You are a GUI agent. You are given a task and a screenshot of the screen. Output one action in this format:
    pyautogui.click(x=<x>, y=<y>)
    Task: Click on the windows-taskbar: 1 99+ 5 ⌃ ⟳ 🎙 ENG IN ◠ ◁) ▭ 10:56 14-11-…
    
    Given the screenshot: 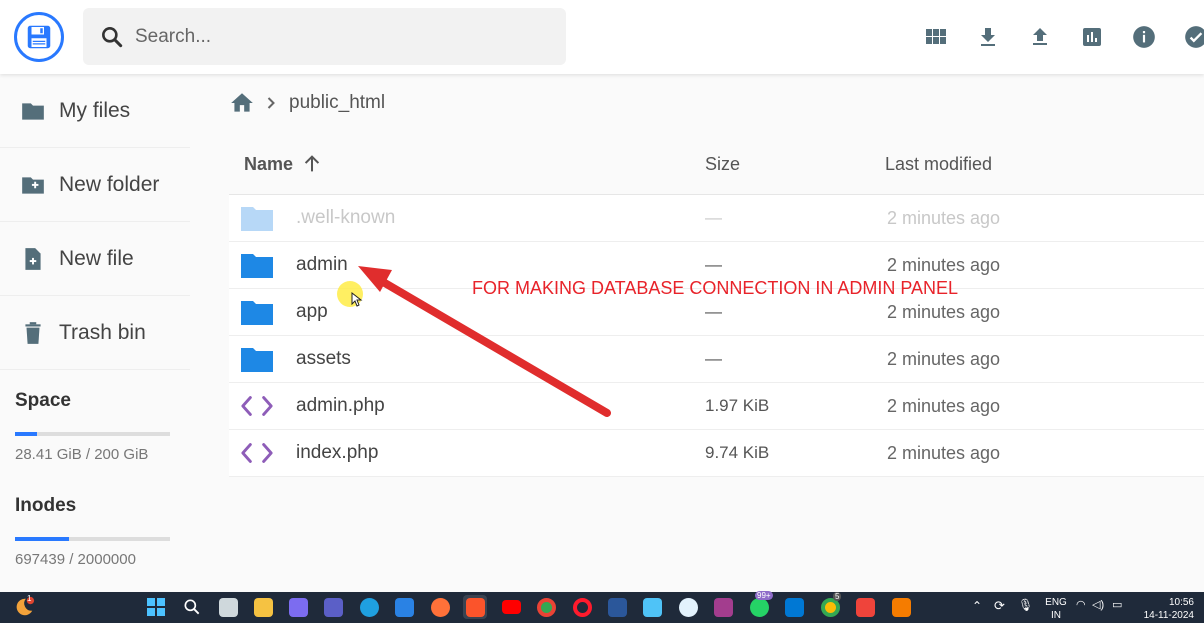 What is the action you would take?
    pyautogui.click(x=602, y=607)
    